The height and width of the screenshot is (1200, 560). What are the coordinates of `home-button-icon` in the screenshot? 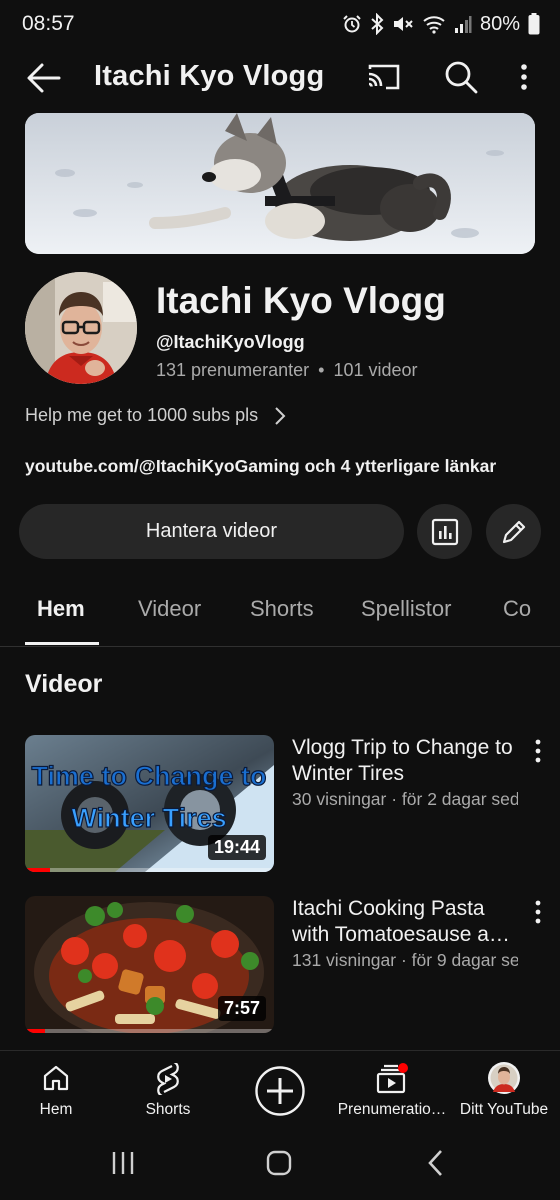 It's located at (279, 1163).